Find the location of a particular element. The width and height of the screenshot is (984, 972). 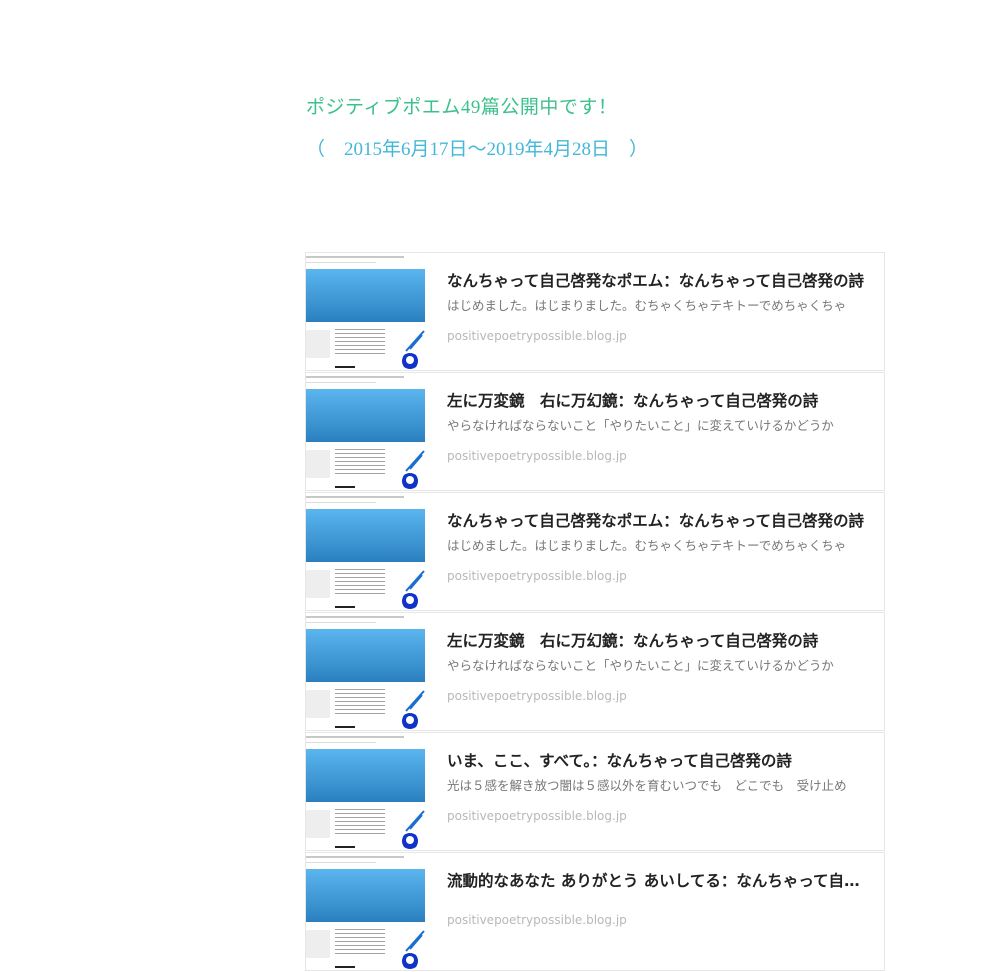

card-title: 流動的なあなた ありがとう あいしてる：なんちゃって自己啓発の詩 is located at coordinates (657, 881).